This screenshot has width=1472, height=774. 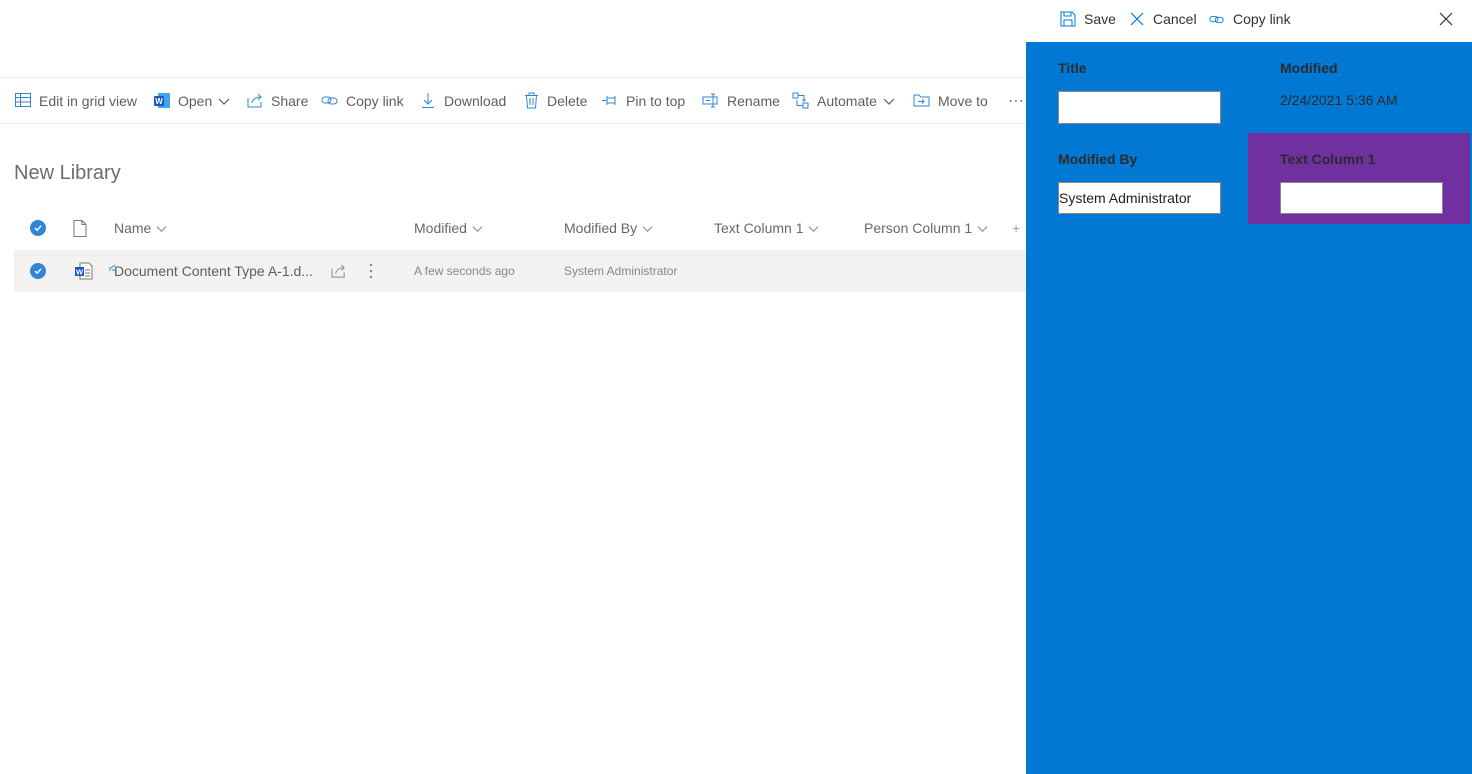 I want to click on edit-in-grid-view-button: Edit in grid view, so click(x=75, y=100).